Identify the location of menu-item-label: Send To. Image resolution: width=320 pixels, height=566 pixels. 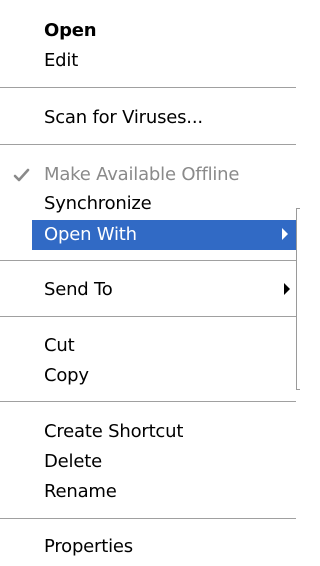
(78, 289).